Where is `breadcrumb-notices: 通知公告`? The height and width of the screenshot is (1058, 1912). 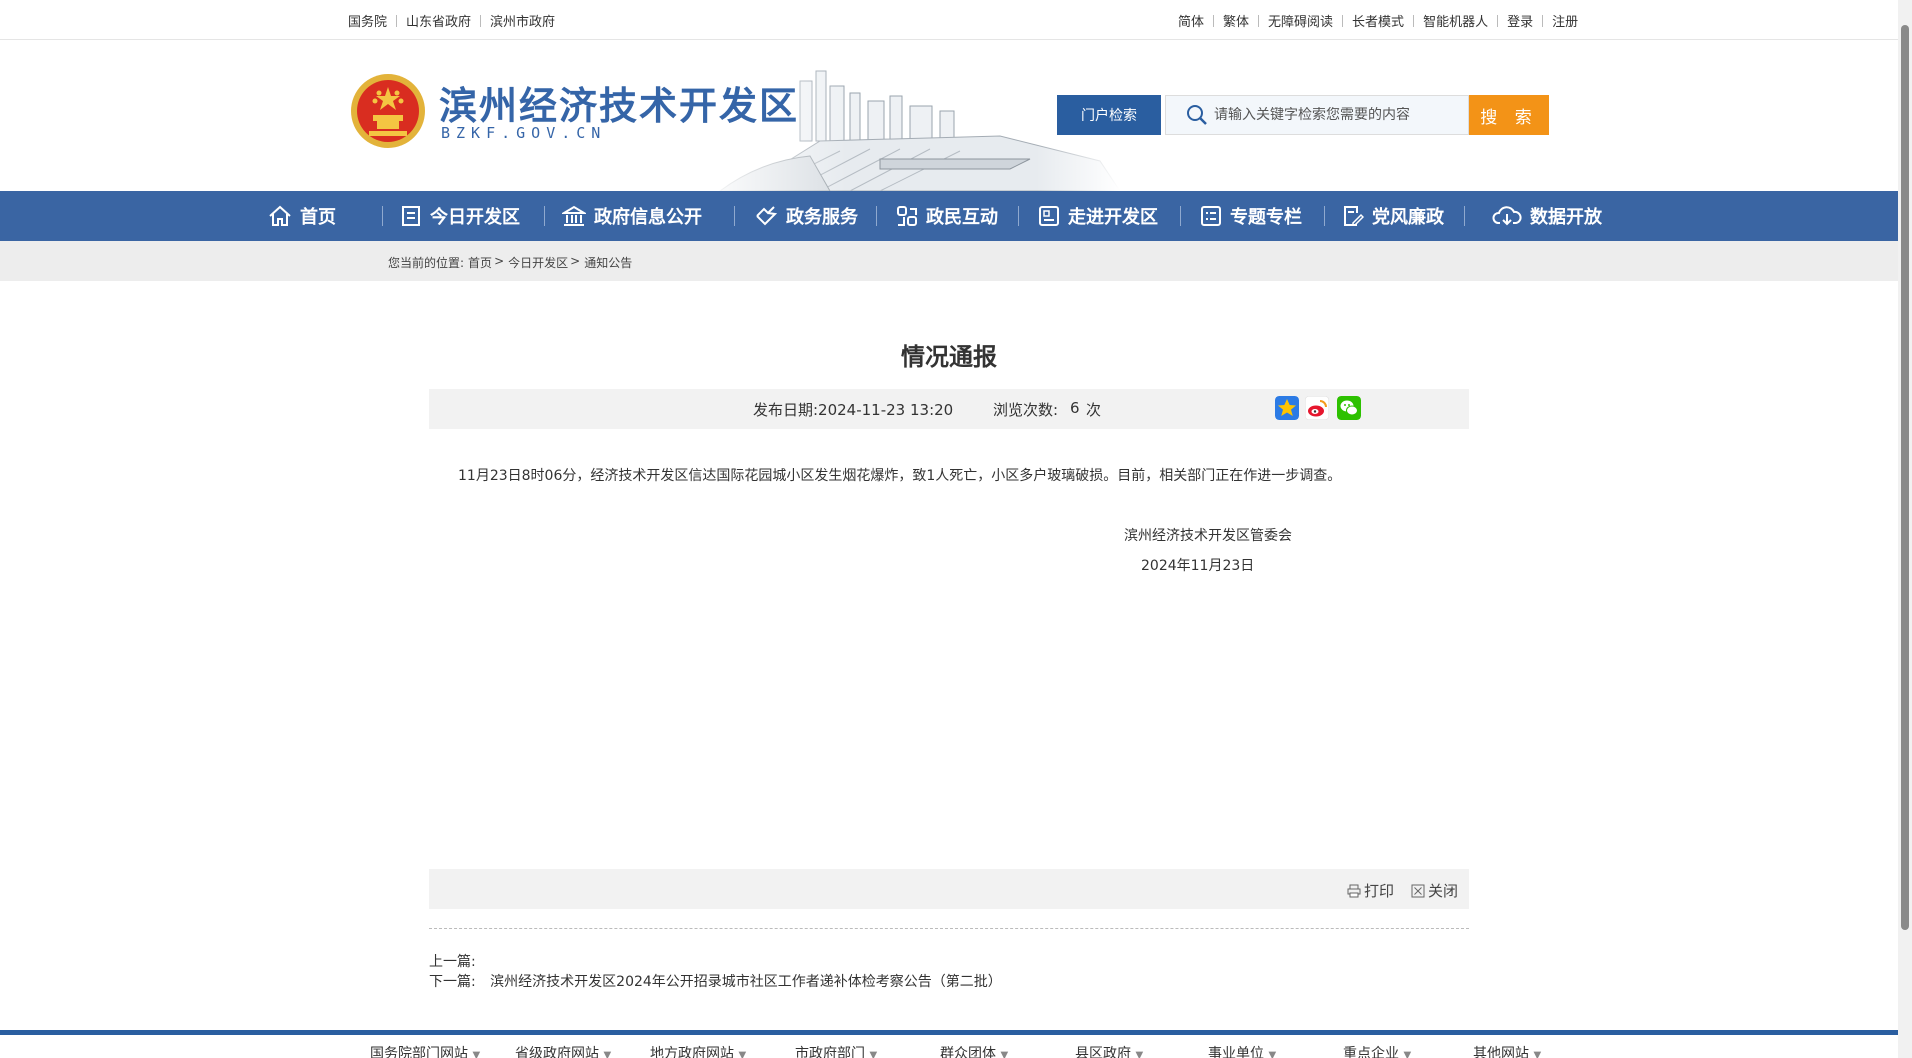
breadcrumb-notices: 通知公告 is located at coordinates (608, 262).